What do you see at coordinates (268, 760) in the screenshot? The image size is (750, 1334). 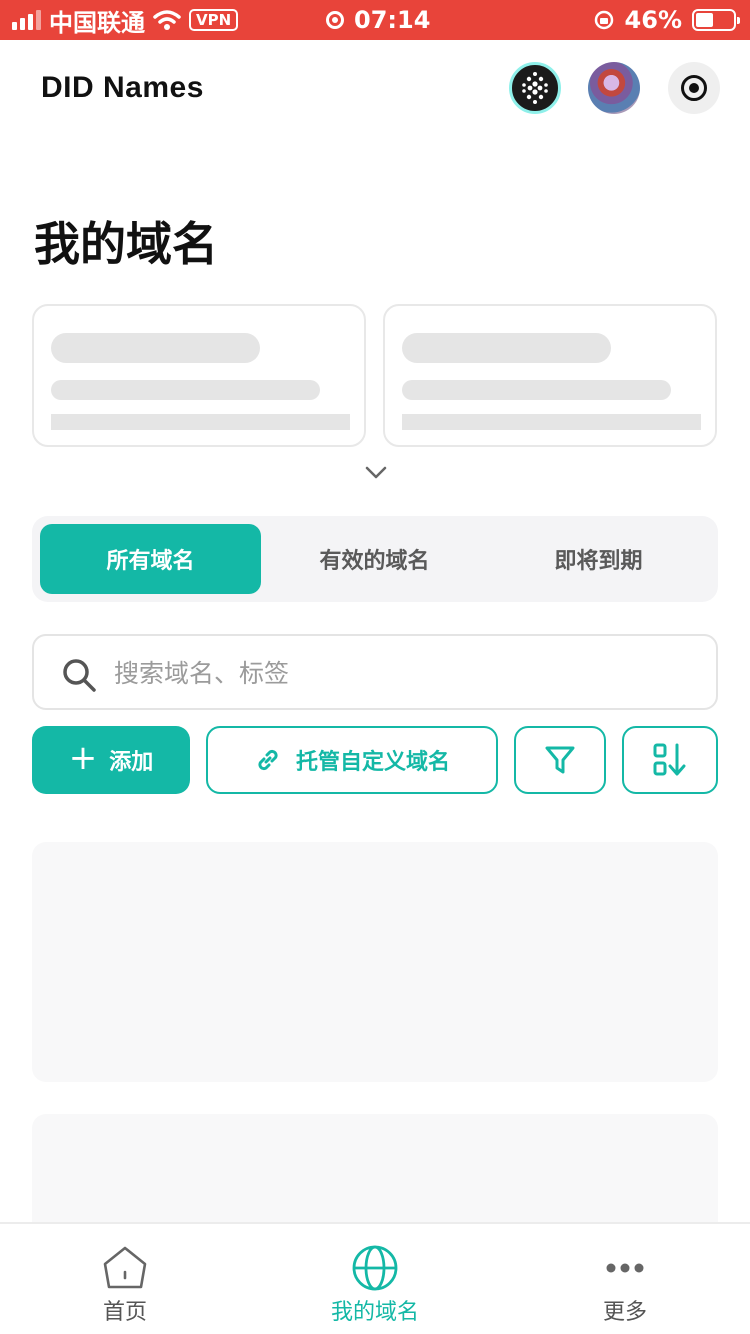 I see `link-icon` at bounding box center [268, 760].